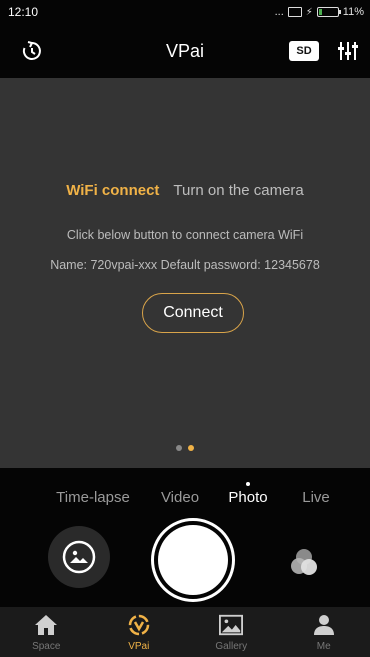  I want to click on sliders-icon, so click(348, 51).